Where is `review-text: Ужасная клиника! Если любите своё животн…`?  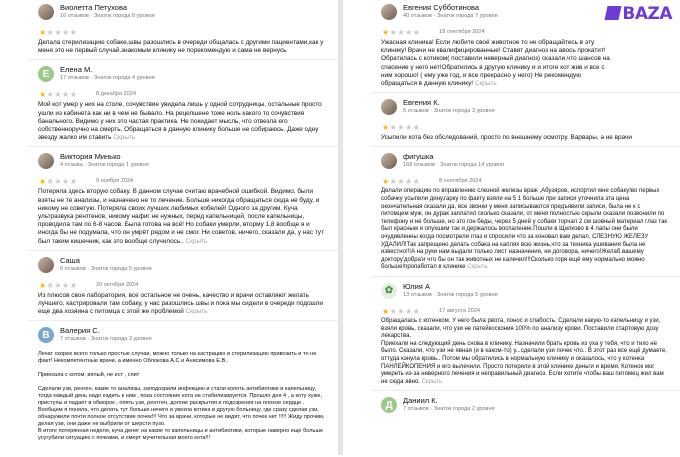
review-text: Ужасная клиника! Если любите своё животн… is located at coordinates (495, 63).